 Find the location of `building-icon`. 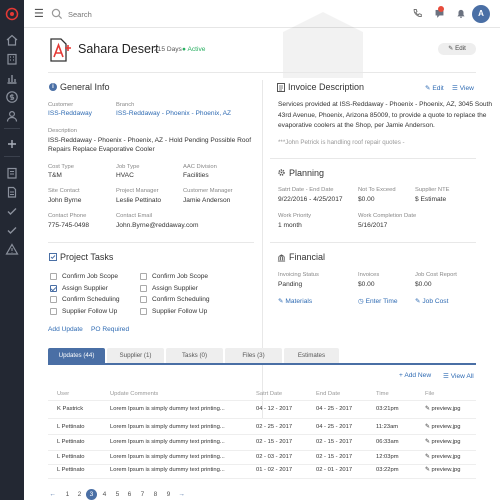

building-icon is located at coordinates (12, 59).